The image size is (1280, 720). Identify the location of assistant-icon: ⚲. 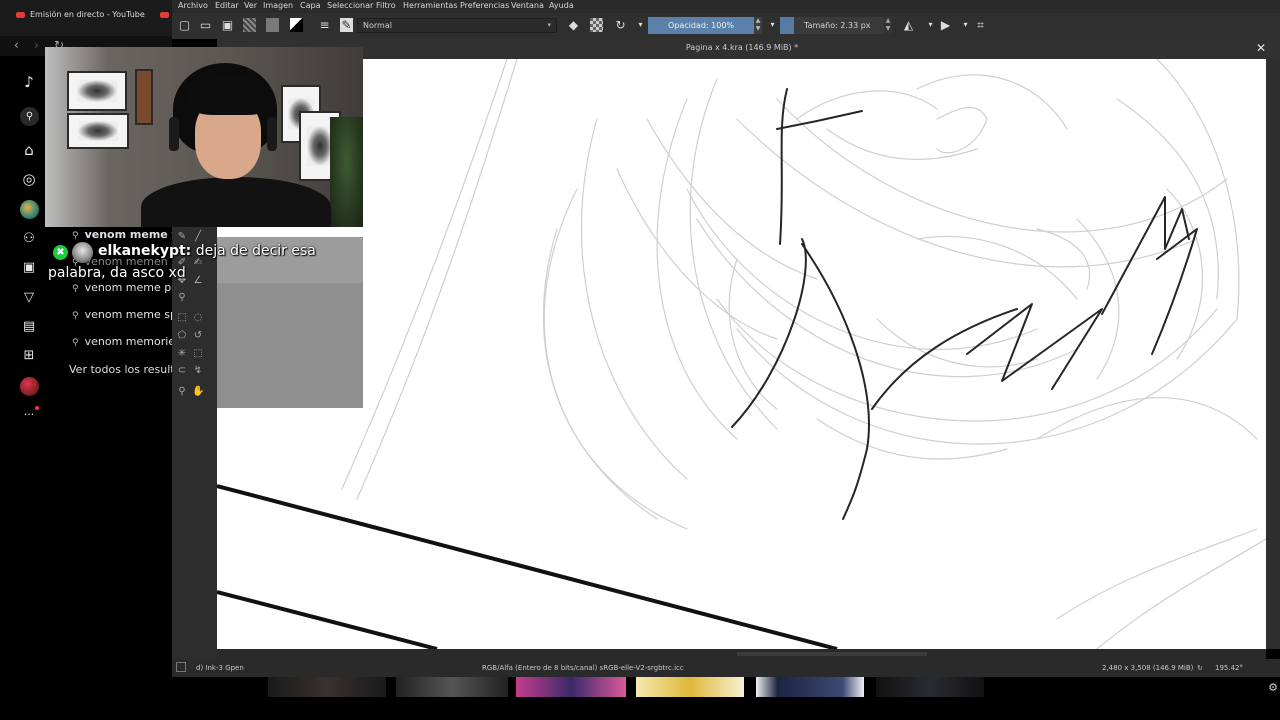
(182, 298).